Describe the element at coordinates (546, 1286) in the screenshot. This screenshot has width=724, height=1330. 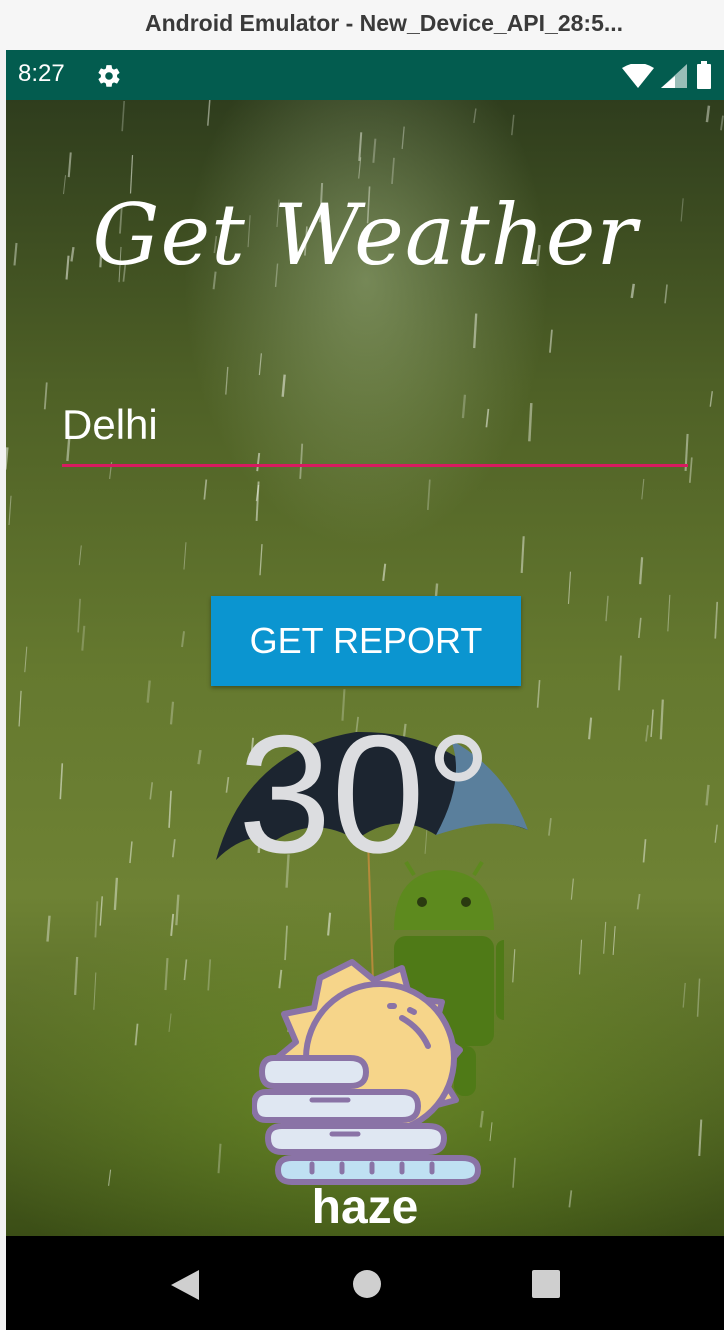
I see `recents-icon` at that location.